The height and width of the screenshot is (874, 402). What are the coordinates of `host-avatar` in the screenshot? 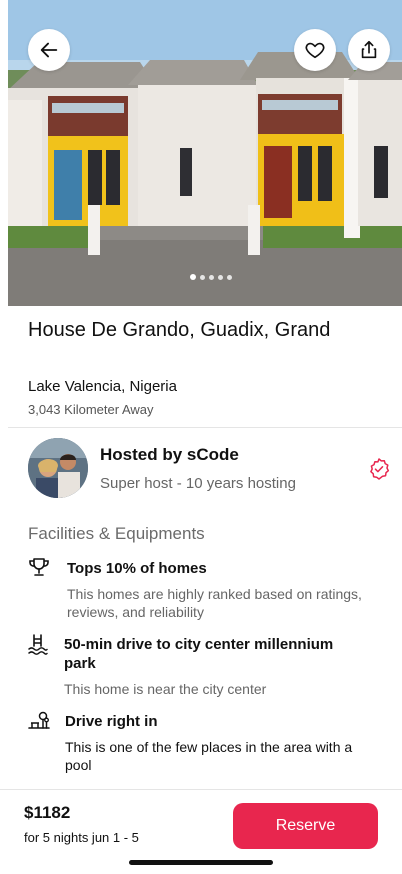 It's located at (58, 468).